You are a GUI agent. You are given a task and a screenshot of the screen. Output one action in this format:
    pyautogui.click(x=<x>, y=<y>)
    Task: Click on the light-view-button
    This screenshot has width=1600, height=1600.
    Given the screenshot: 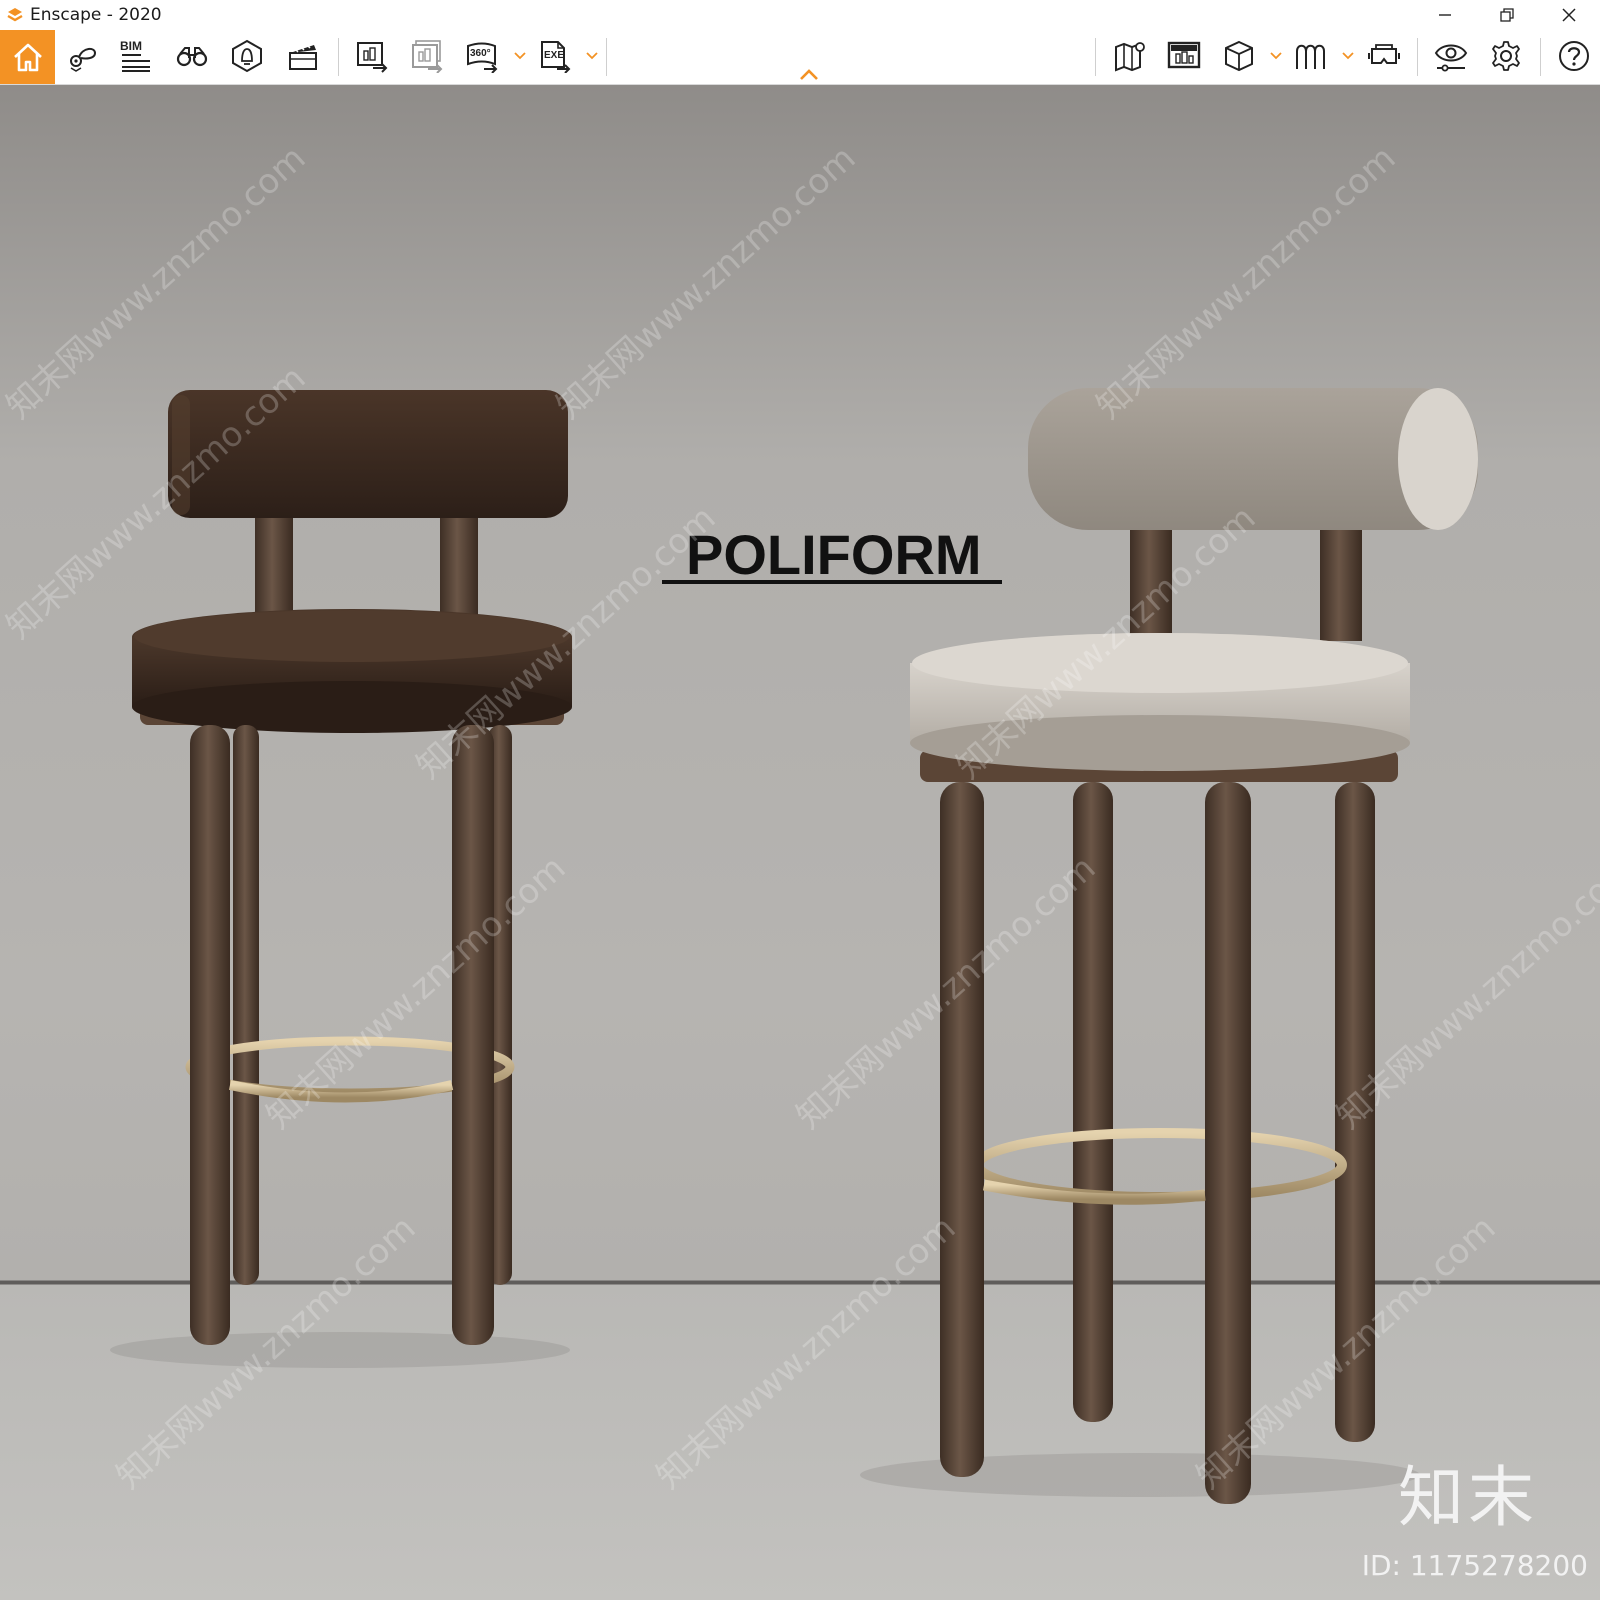 What is the action you would take?
    pyautogui.click(x=247, y=56)
    